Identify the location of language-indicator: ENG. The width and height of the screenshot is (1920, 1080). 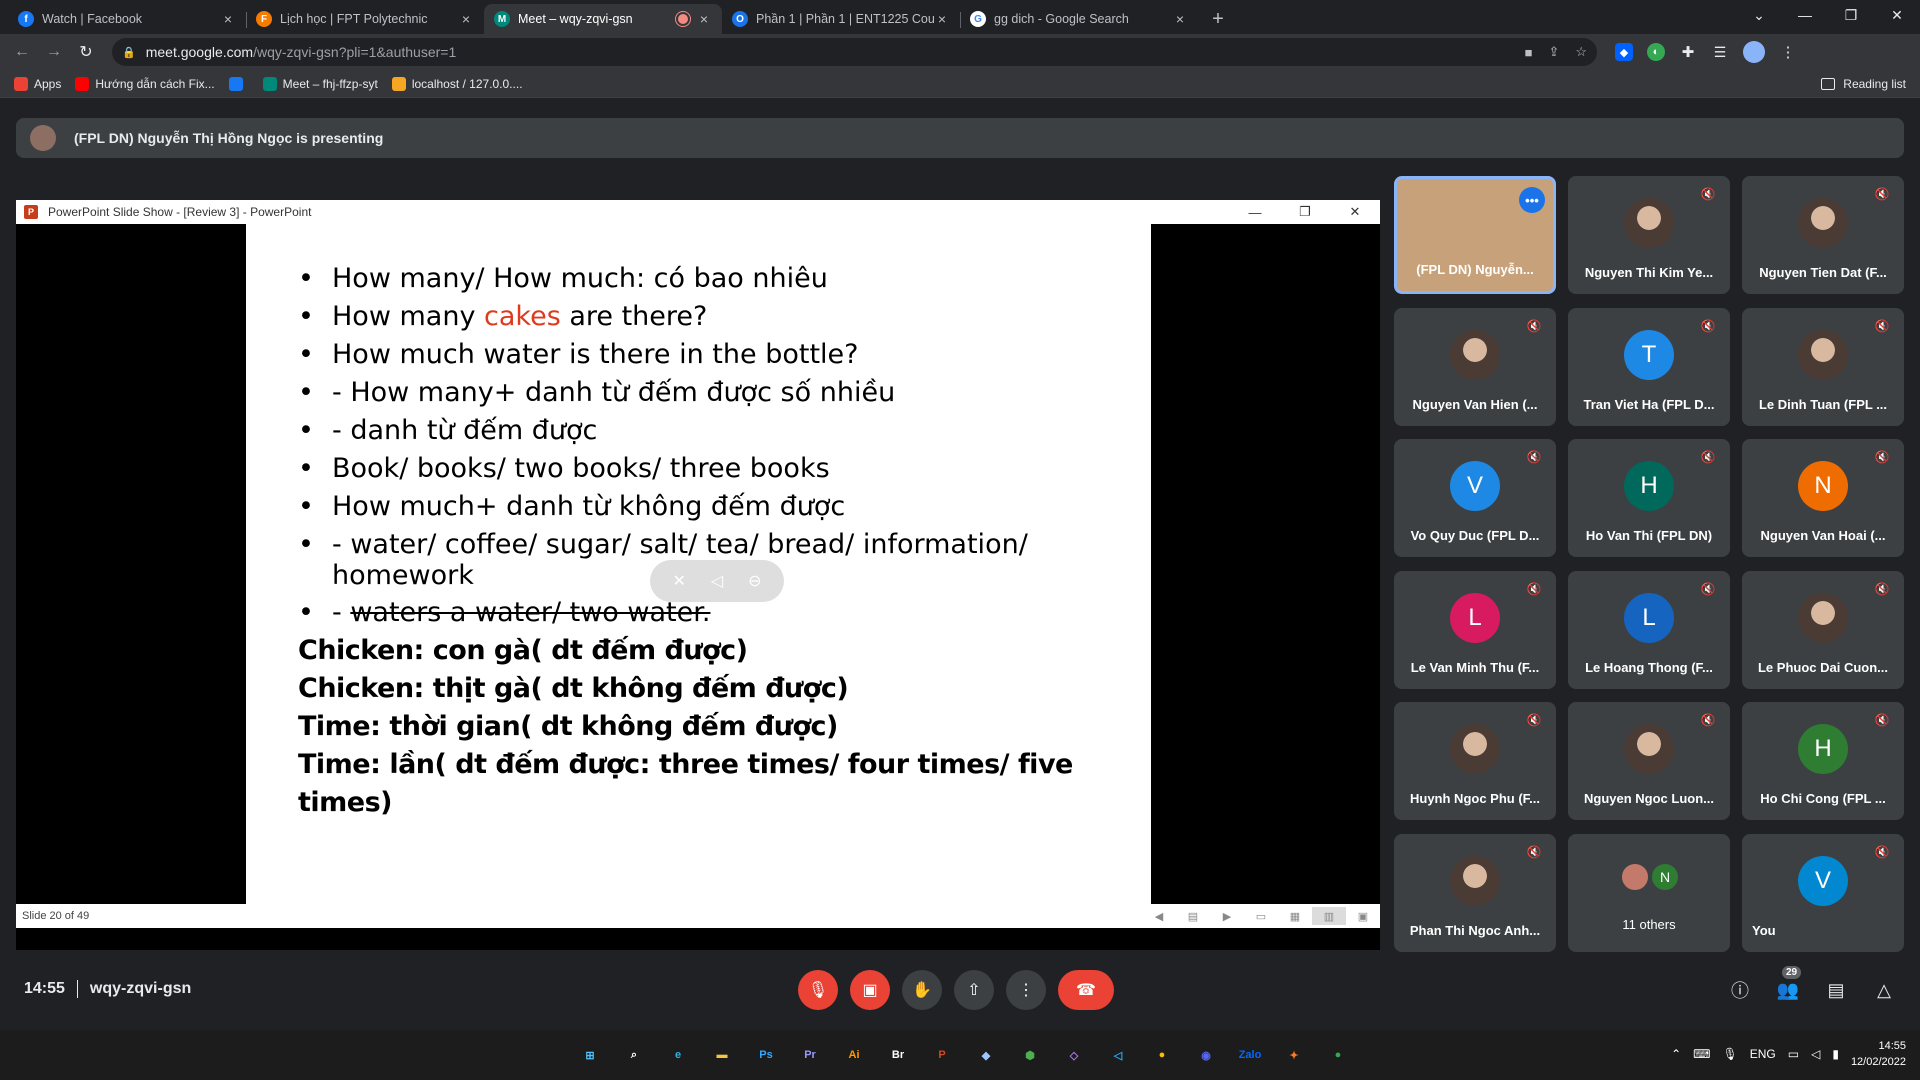
(1763, 1054).